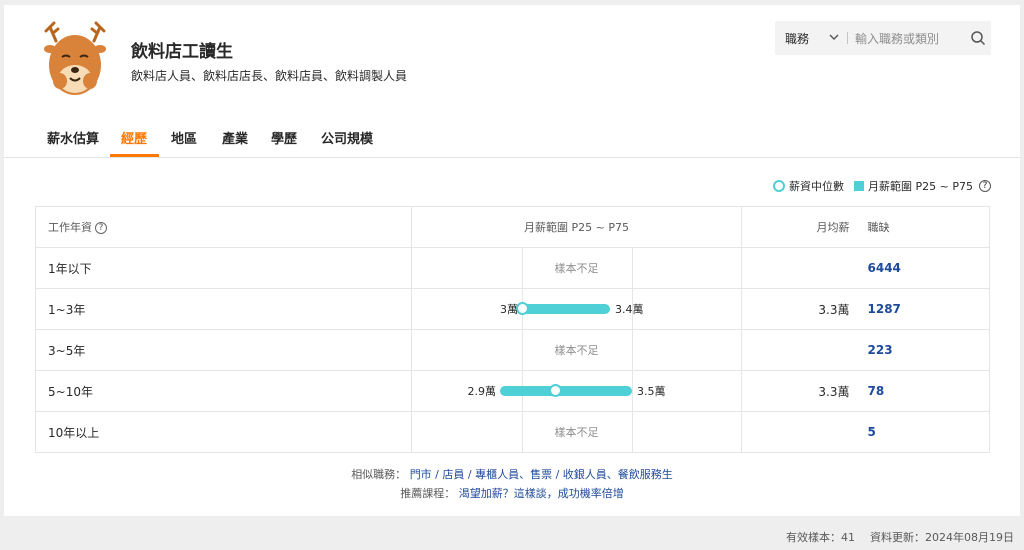 Image resolution: width=1024 pixels, height=550 pixels. What do you see at coordinates (379, 474) in the screenshot?
I see `similar-jobs-label: 相似職務：` at bounding box center [379, 474].